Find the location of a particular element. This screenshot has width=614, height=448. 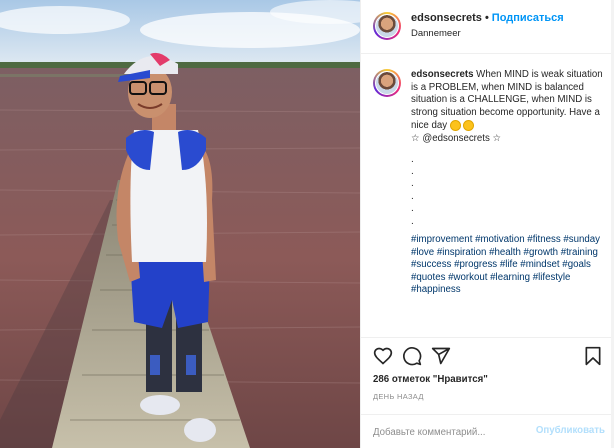

action-bar: 286 отметок "Нравится" ДЕНЬ НАЗАД is located at coordinates (487, 375).